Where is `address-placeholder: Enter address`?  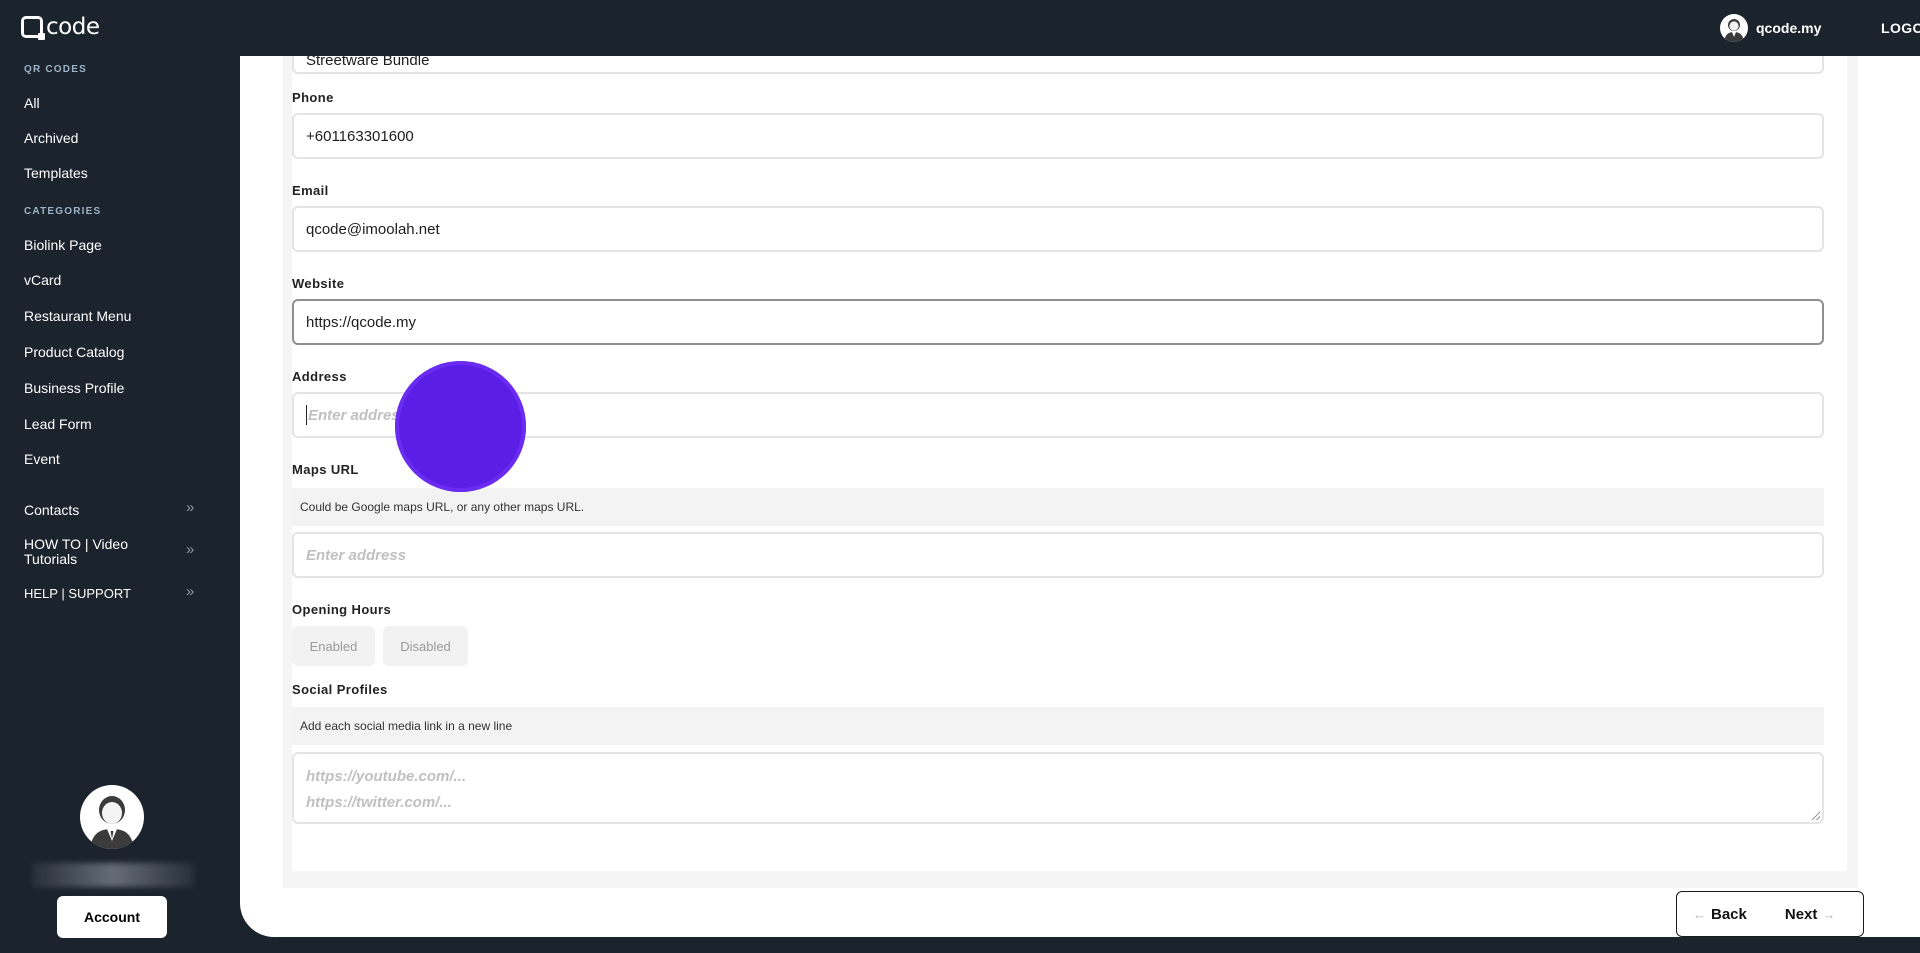
address-placeholder: Enter address is located at coordinates (358, 415).